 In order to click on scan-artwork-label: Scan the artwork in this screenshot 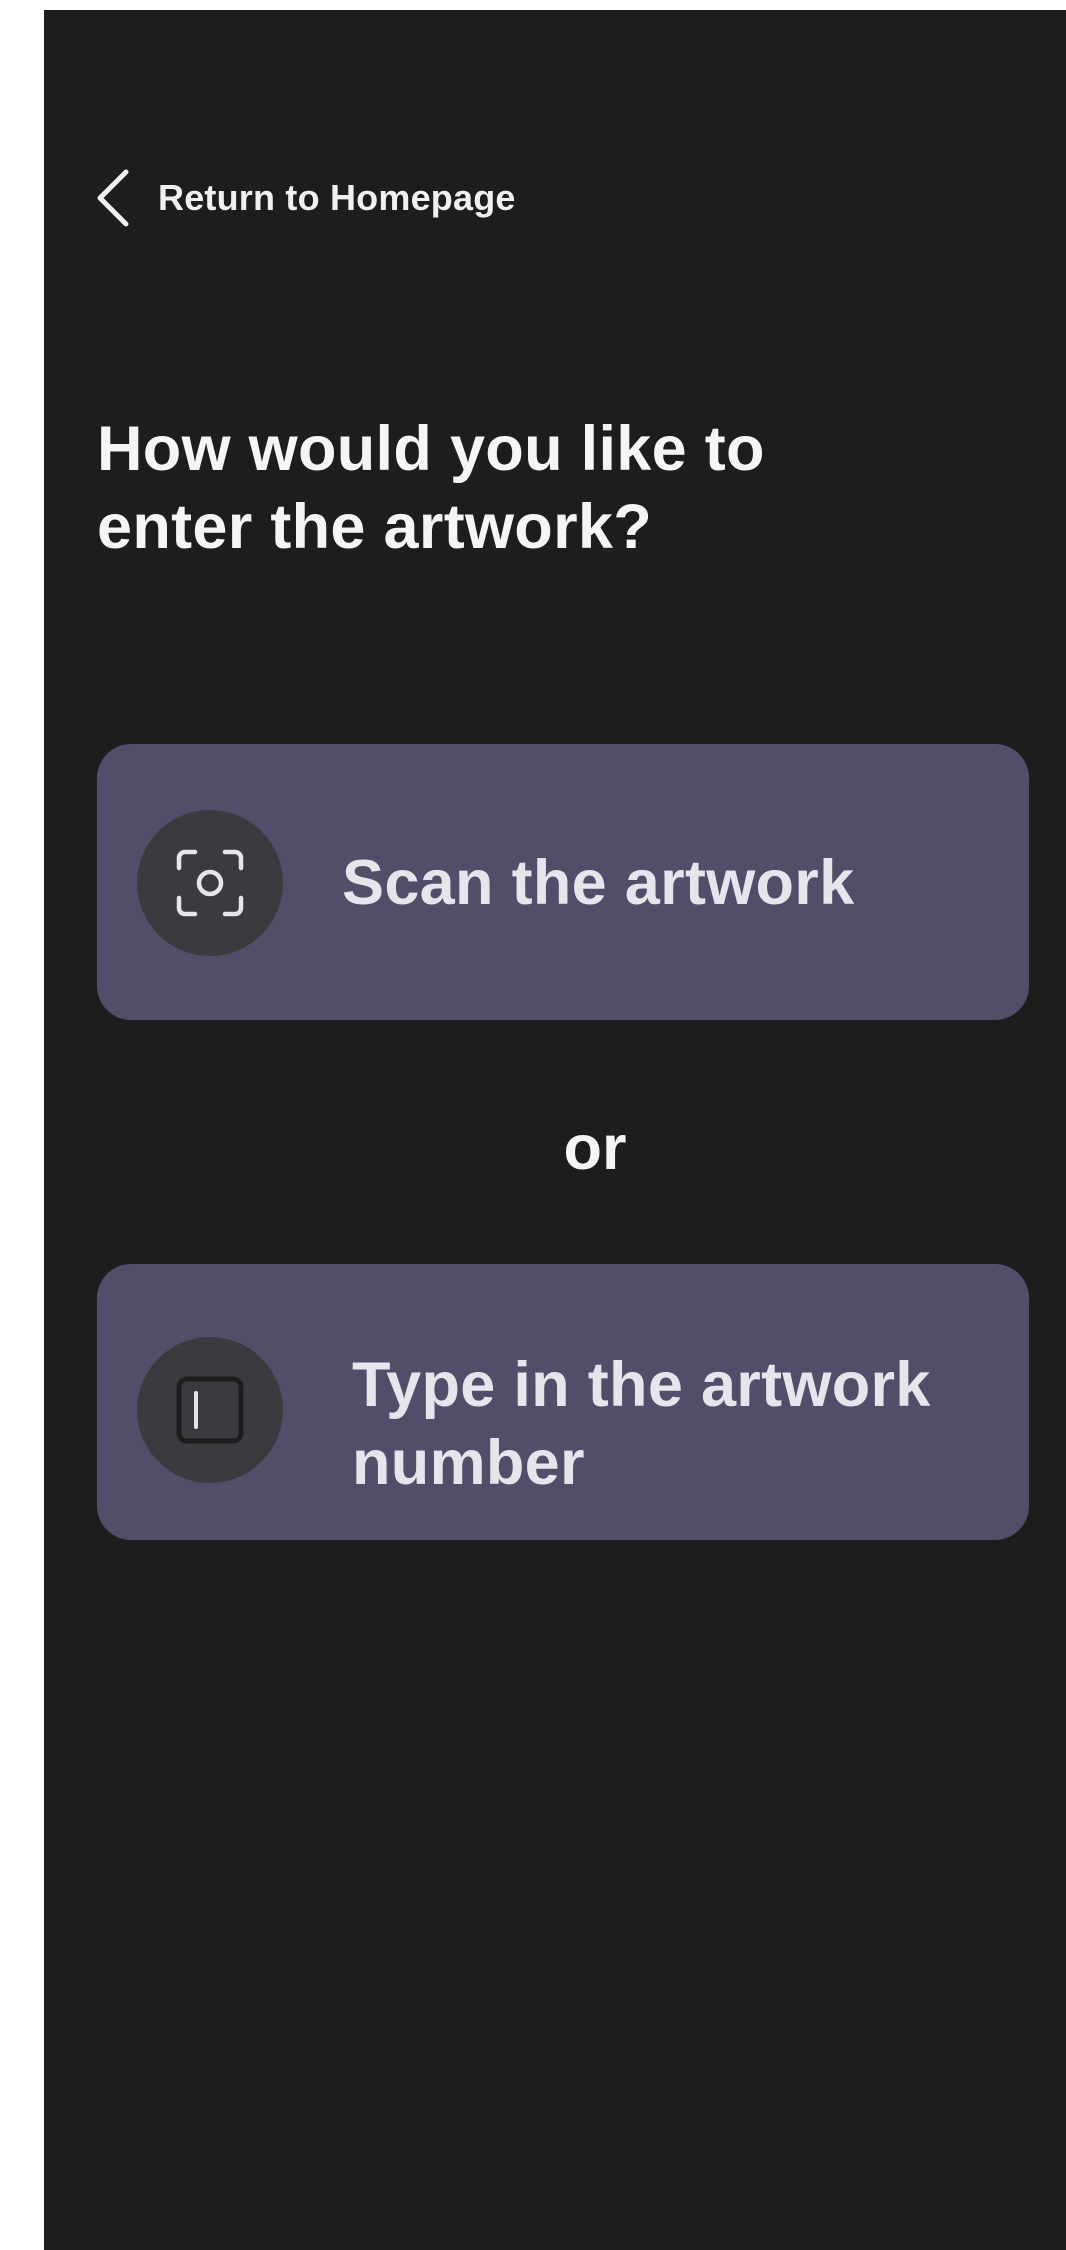, I will do `click(598, 883)`.